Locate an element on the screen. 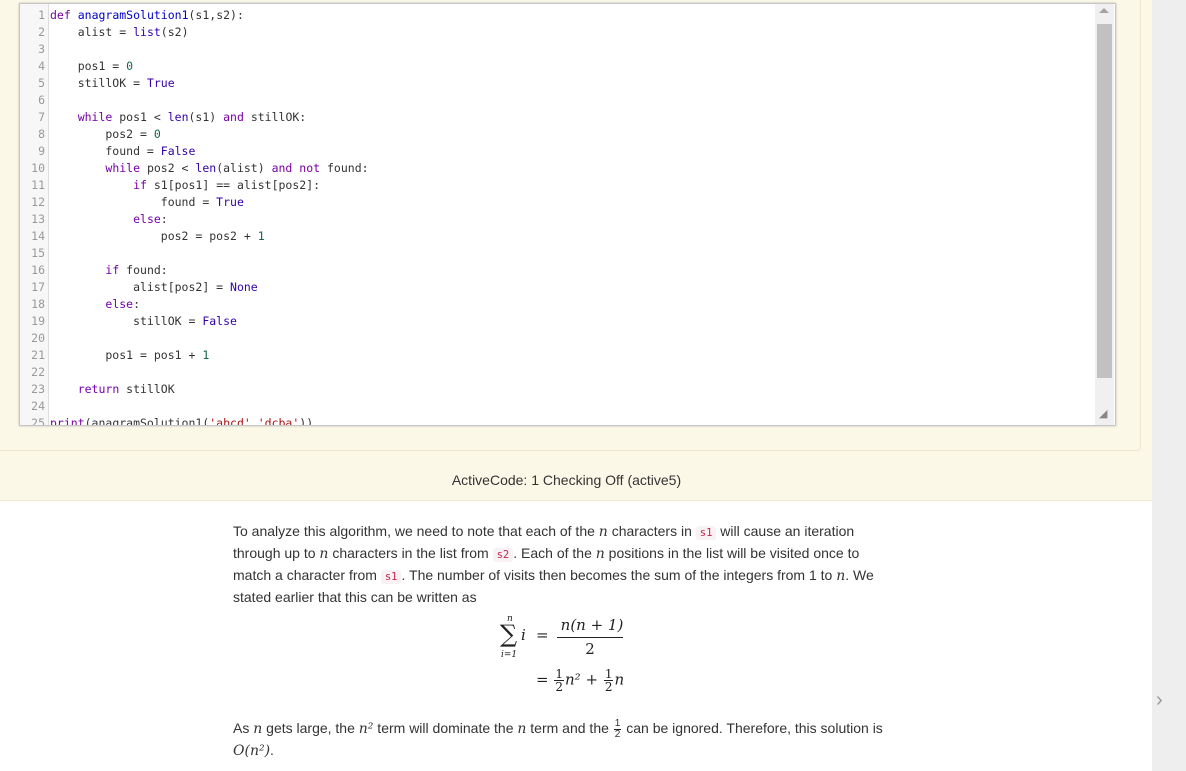  summation-equation: n ∑ i=1 i = n(n + 1) 2 = 1 2 n² + 12n is located at coordinates (575, 657).